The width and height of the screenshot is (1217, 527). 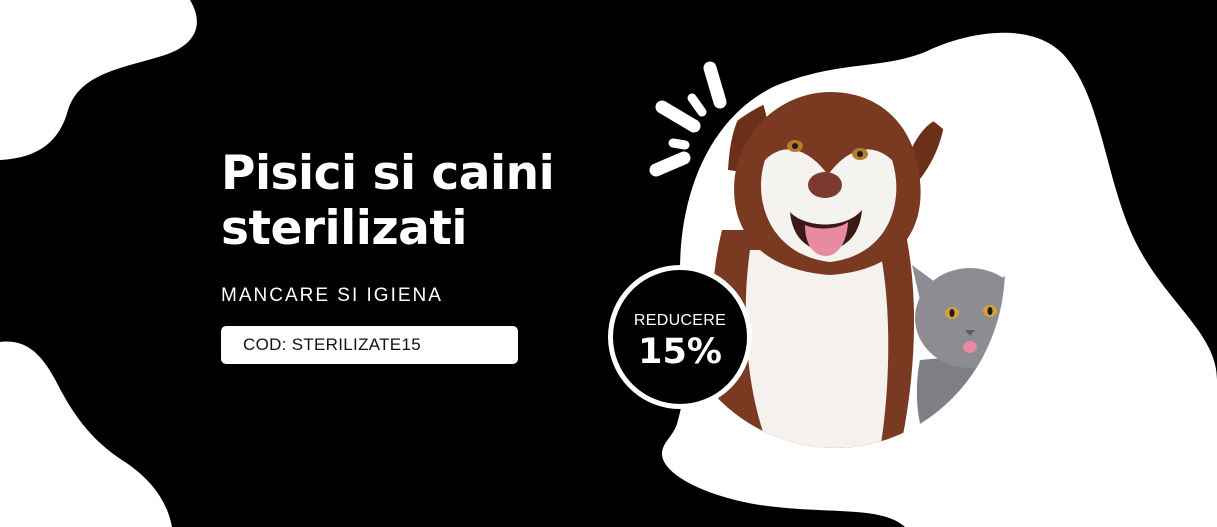 I want to click on promo-code-box: COD: STERILIZATE15, so click(x=369, y=345).